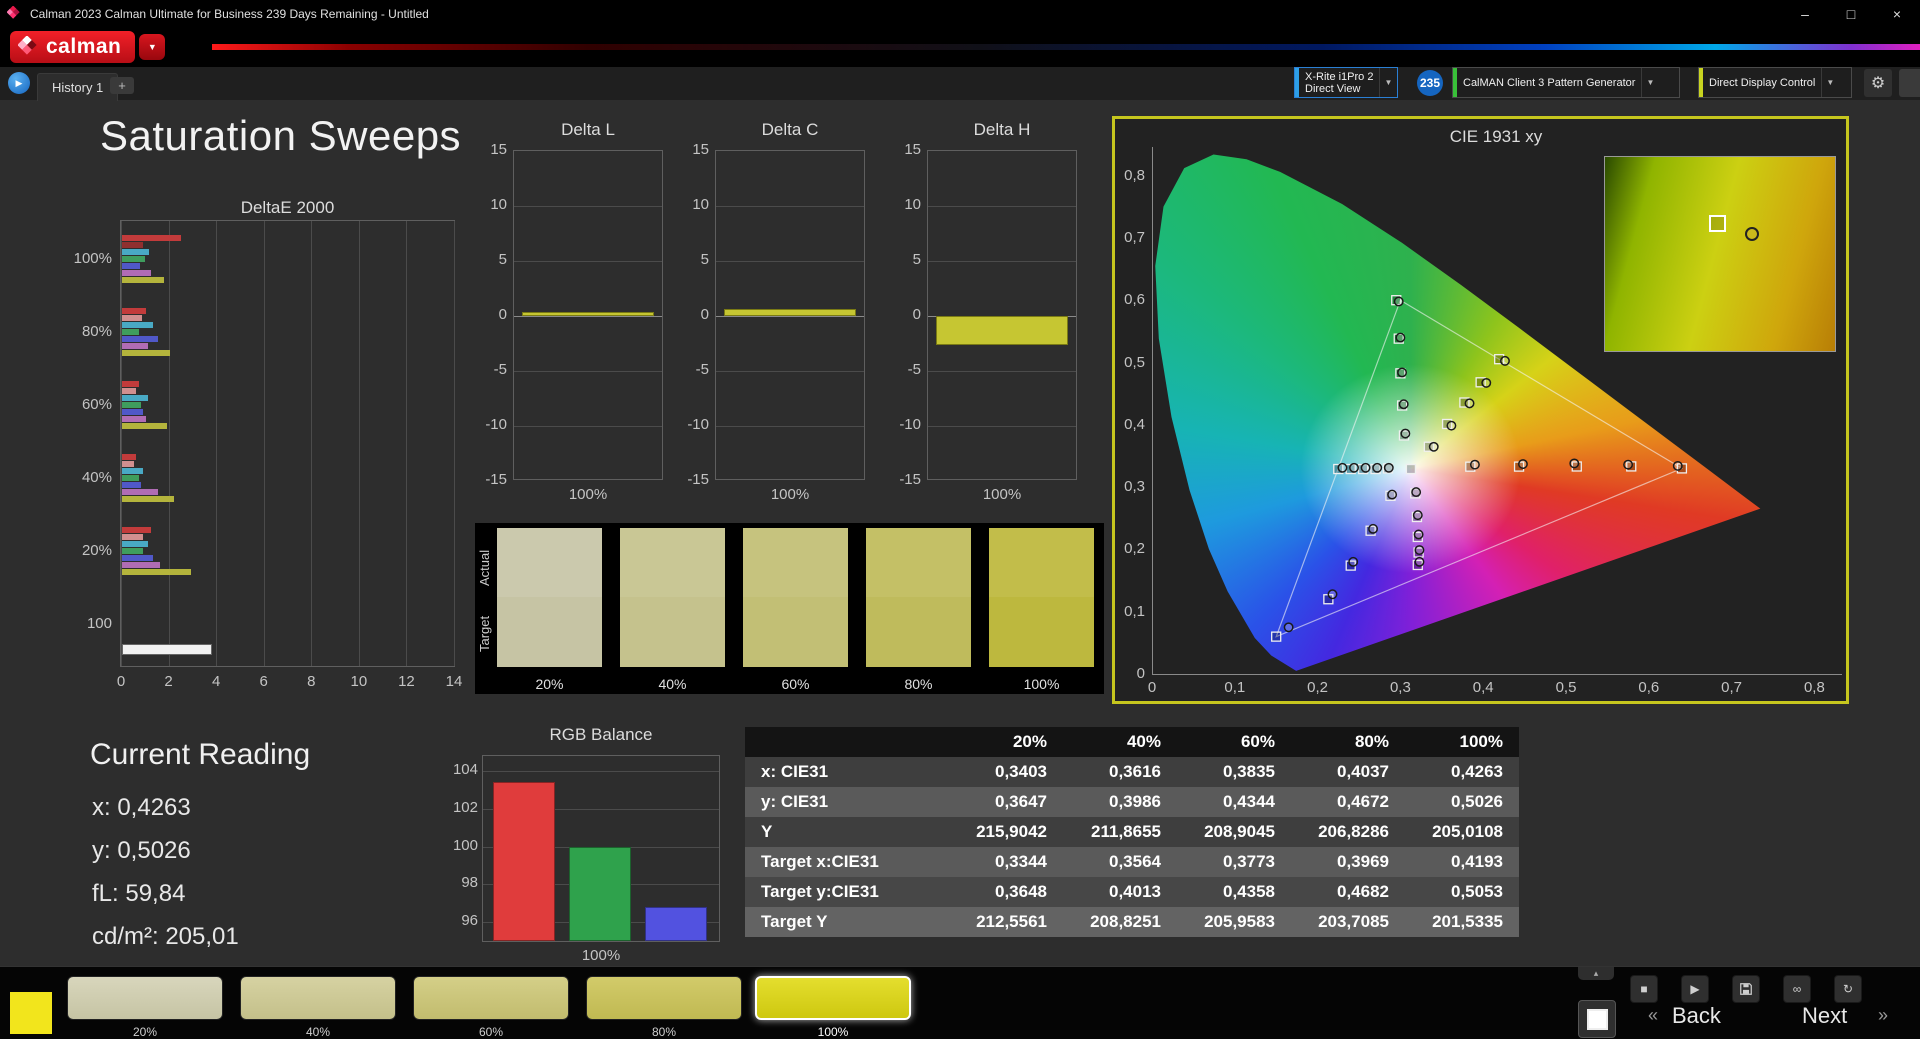 Image resolution: width=1920 pixels, height=1039 pixels. Describe the element at coordinates (454, 681) in the screenshot. I see `deltae-x-tick: 14` at that location.